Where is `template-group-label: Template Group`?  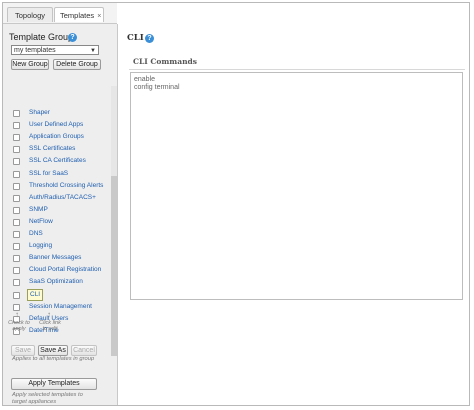 template-group-label: Template Group is located at coordinates (41, 37).